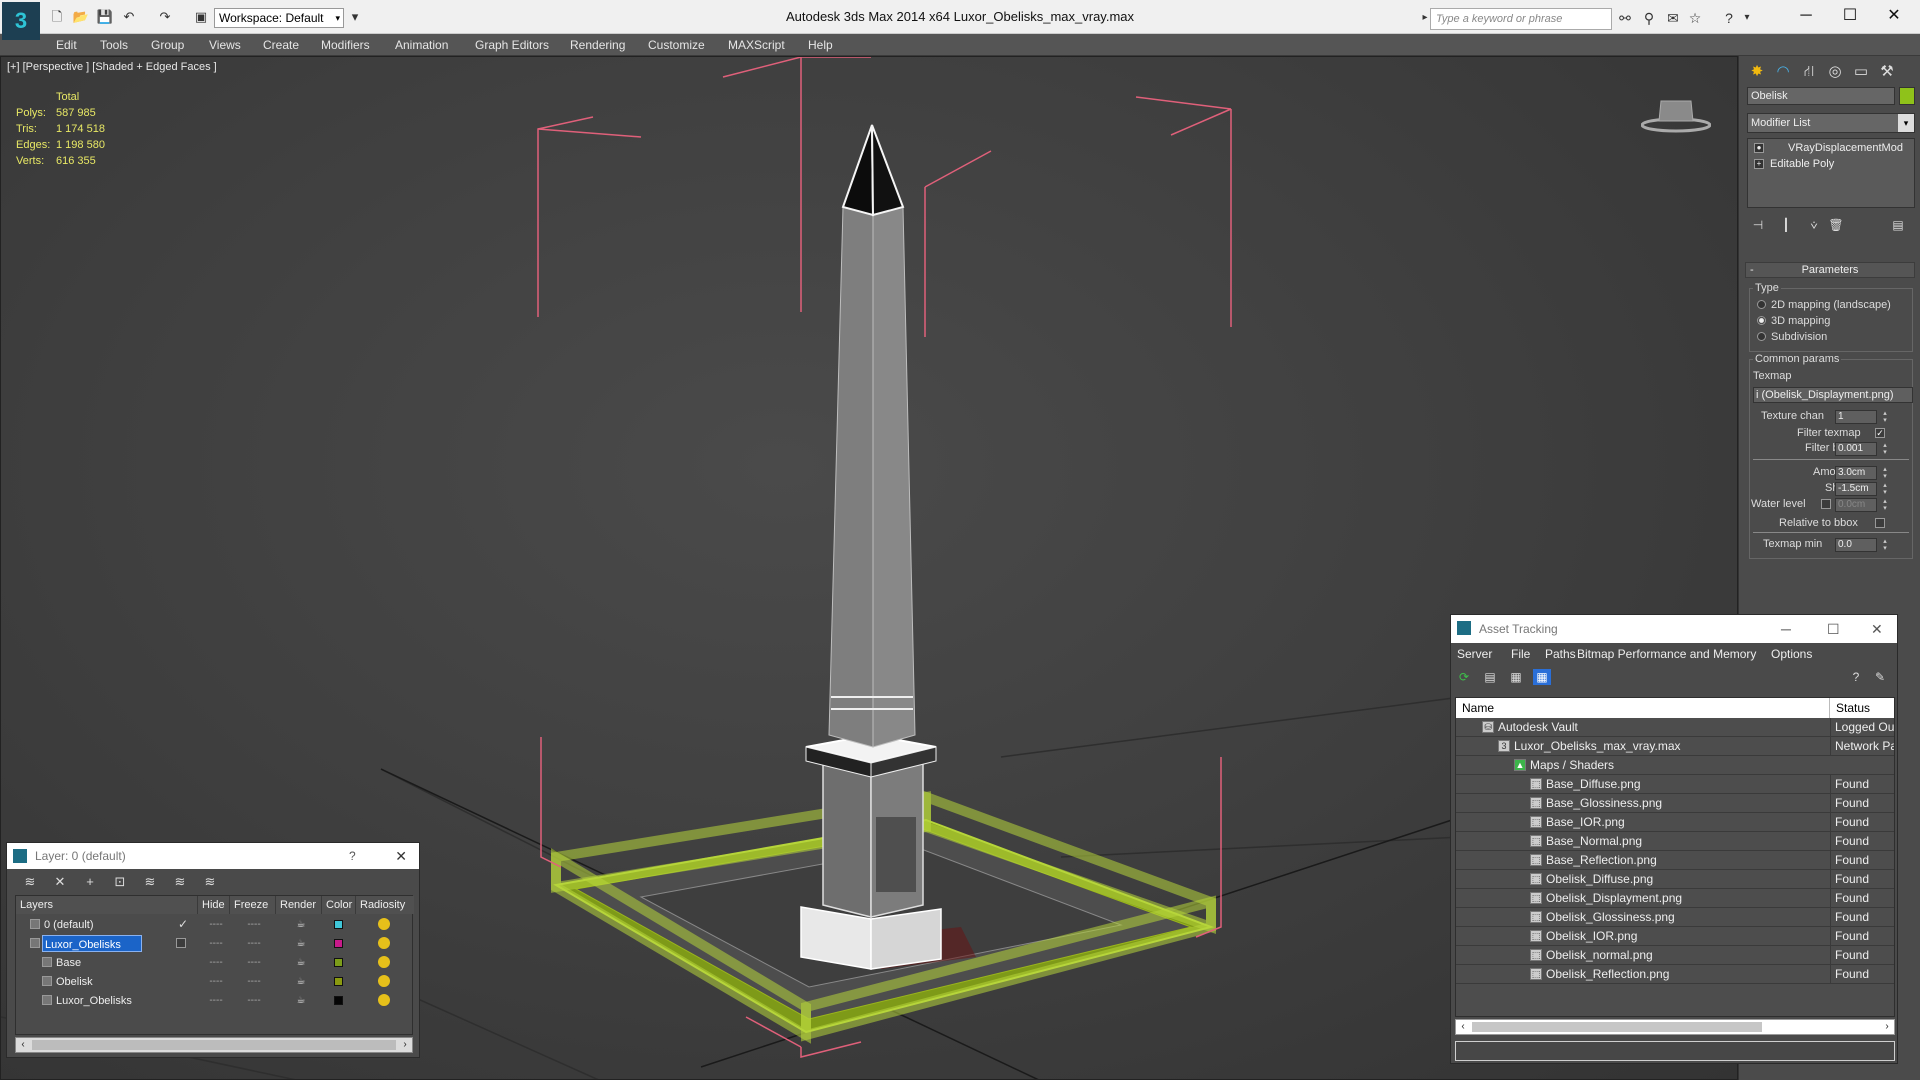 The width and height of the screenshot is (1920, 1080). I want to click on menu-views: Views, so click(225, 45).